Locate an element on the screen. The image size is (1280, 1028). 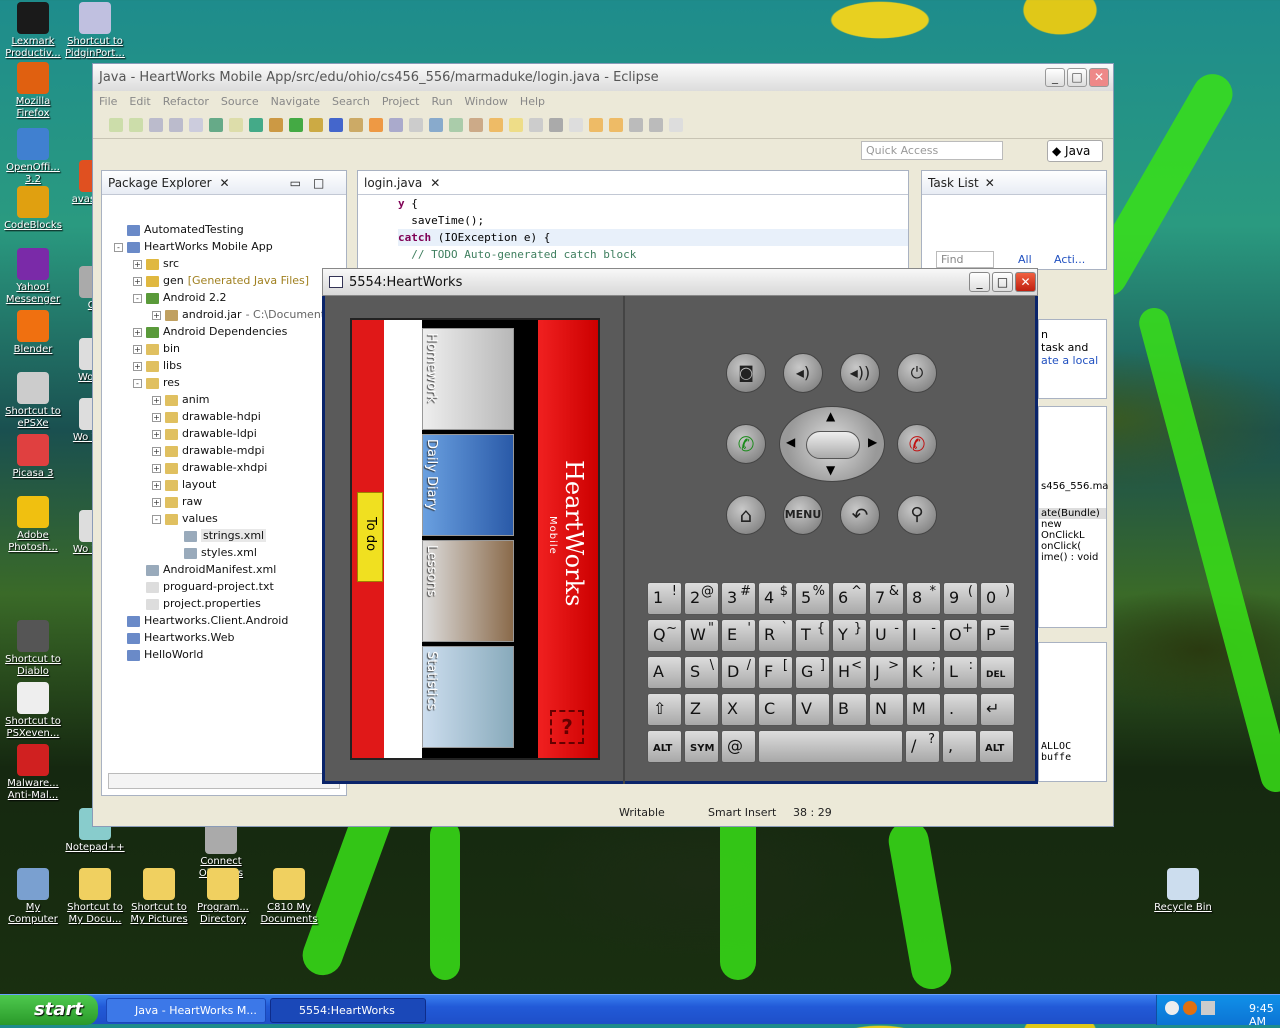
tree-item: proguard-project.txt is located at coordinates (230, 586).